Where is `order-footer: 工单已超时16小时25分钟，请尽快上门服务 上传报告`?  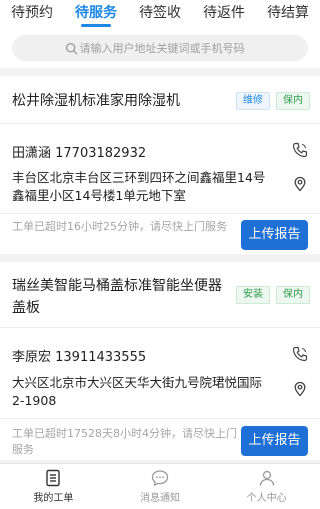
order-footer: 工单已超时16小时25分钟，请尽快上门服务 上传报告 is located at coordinates (160, 233).